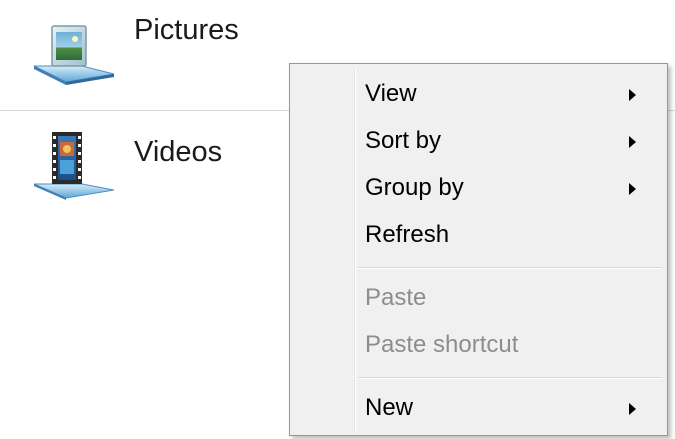  What do you see at coordinates (478, 95) in the screenshot?
I see `menu-item-view: View` at bounding box center [478, 95].